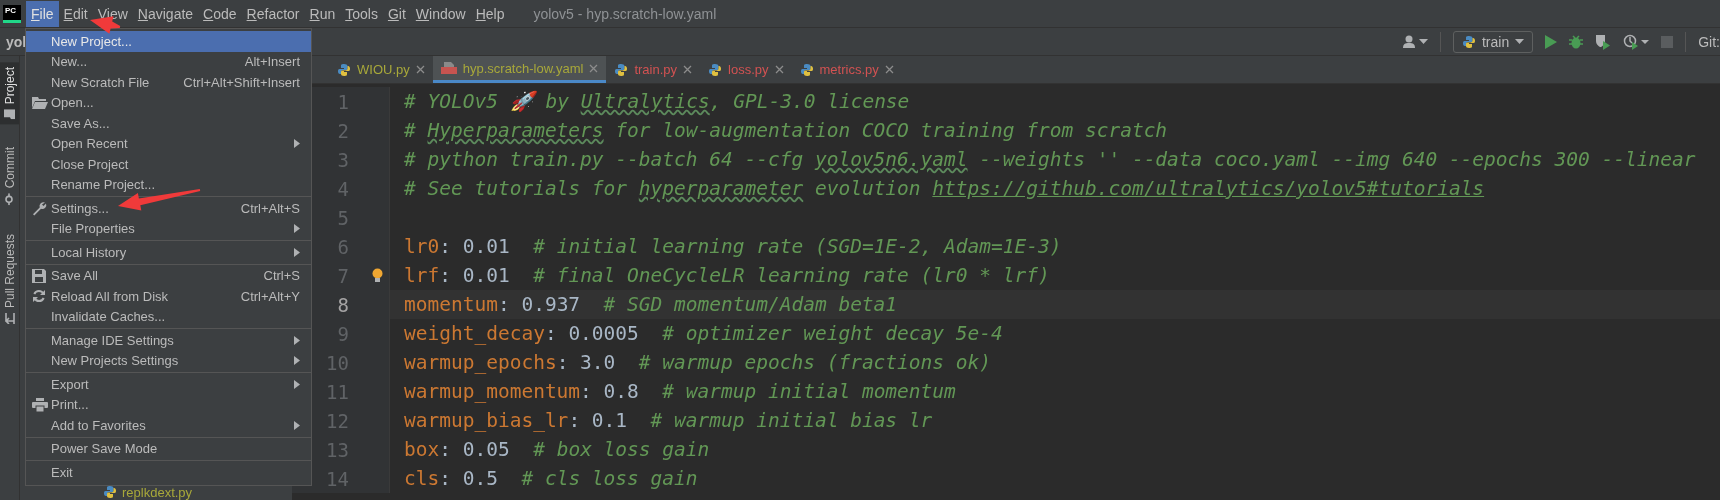 The height and width of the screenshot is (500, 1720). I want to click on menu-item: Run, so click(322, 13).